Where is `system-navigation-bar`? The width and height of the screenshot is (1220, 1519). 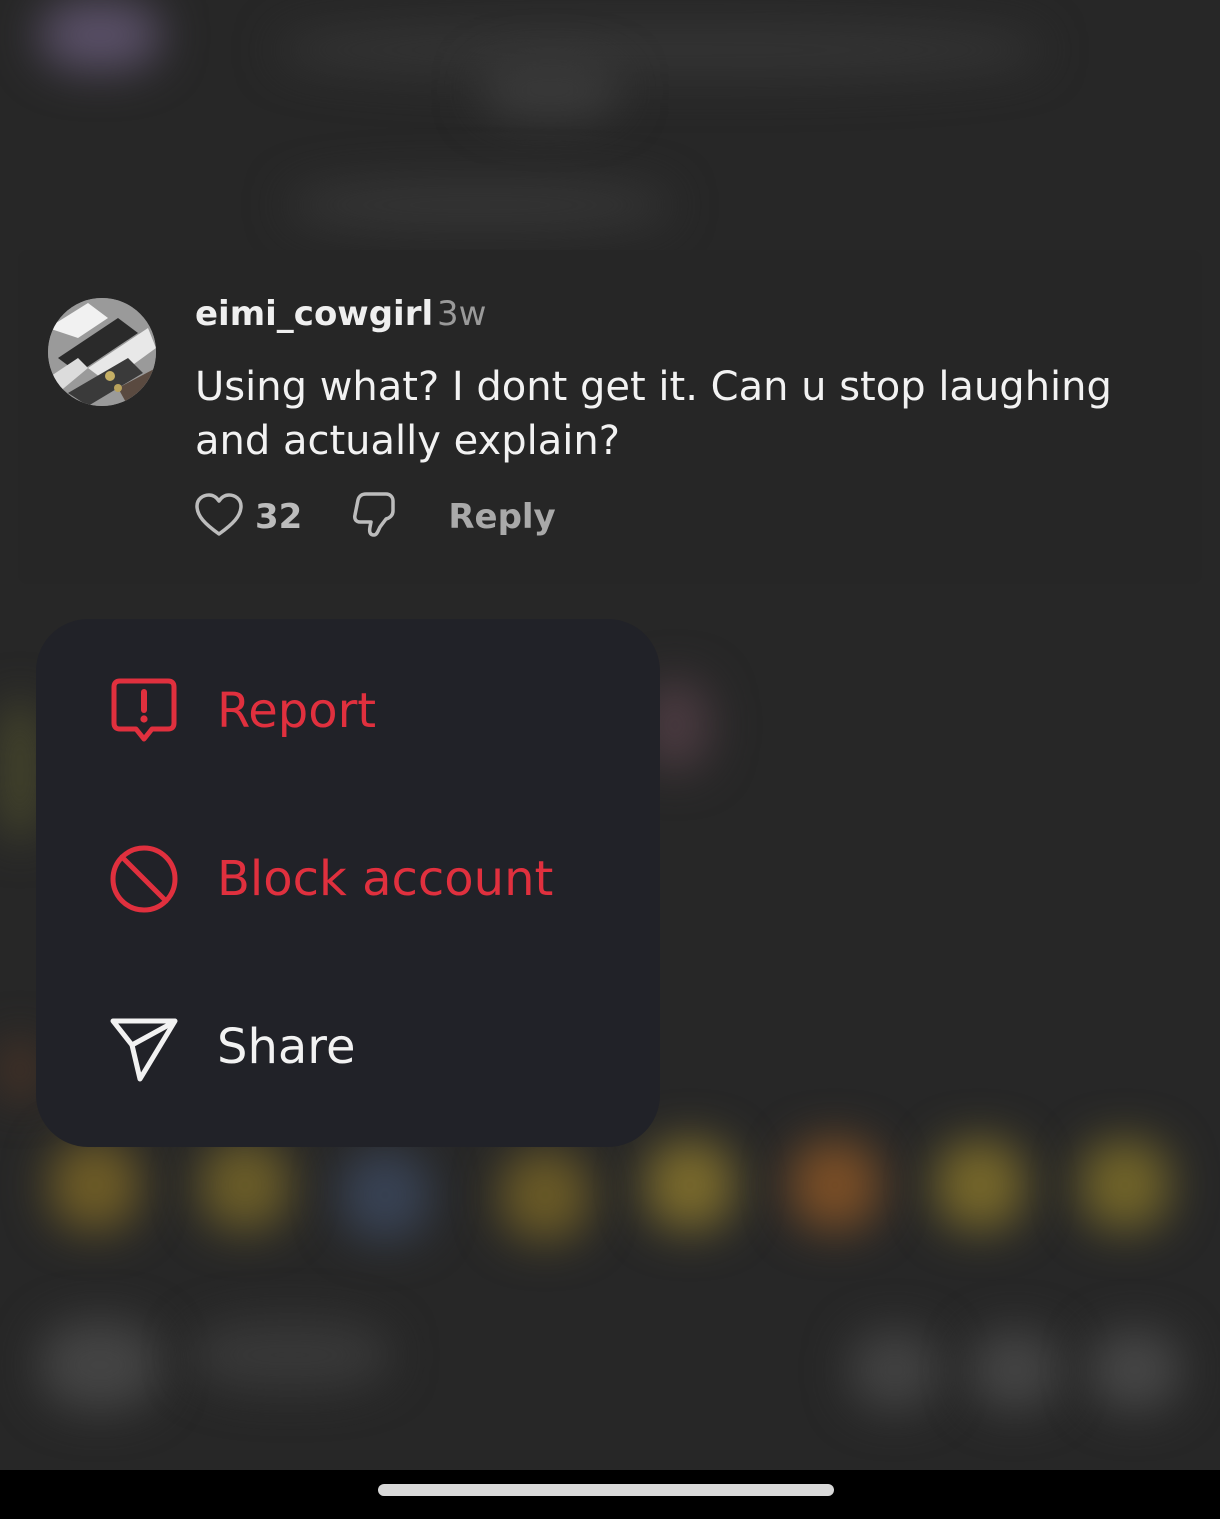 system-navigation-bar is located at coordinates (610, 1494).